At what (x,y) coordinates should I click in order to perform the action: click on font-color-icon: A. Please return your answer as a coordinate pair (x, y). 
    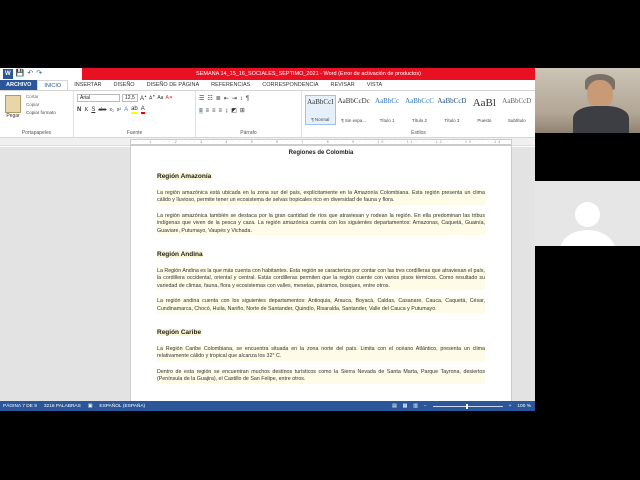
    Looking at the image, I should click on (142, 110).